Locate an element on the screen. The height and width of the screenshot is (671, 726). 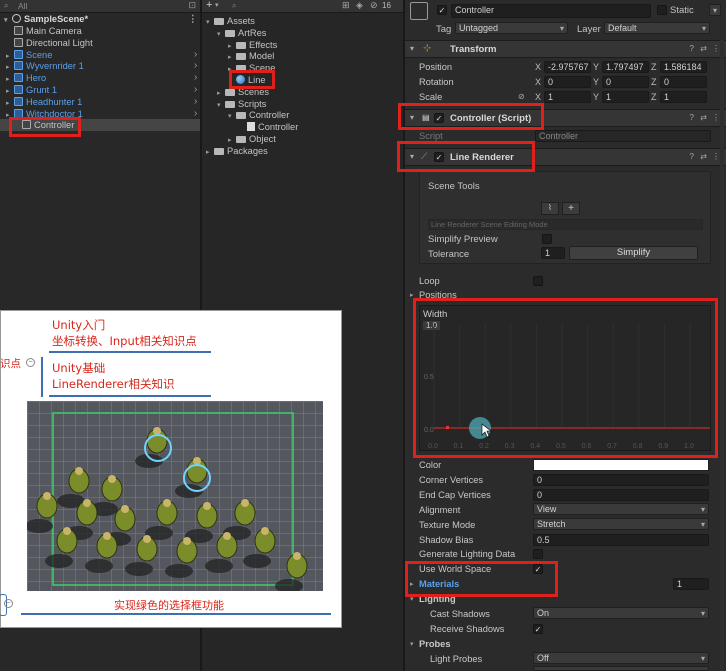
filter-icon: ⊞ is located at coordinates (346, 5).